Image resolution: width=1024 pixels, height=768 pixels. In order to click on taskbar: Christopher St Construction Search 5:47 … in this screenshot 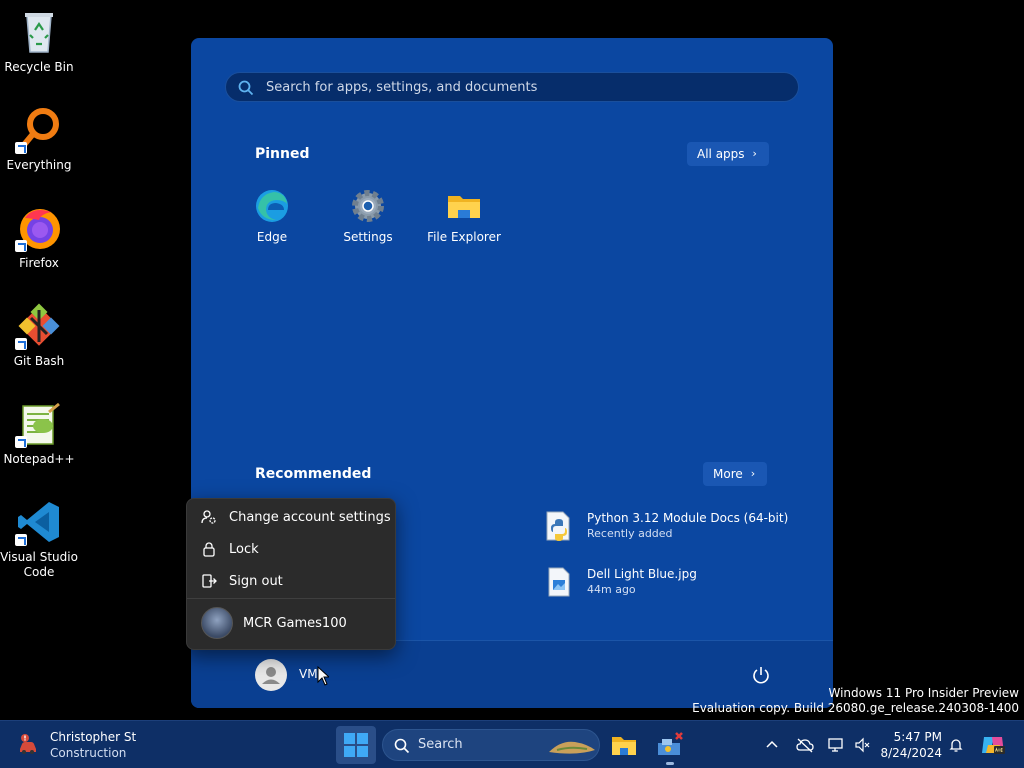, I will do `click(512, 744)`.